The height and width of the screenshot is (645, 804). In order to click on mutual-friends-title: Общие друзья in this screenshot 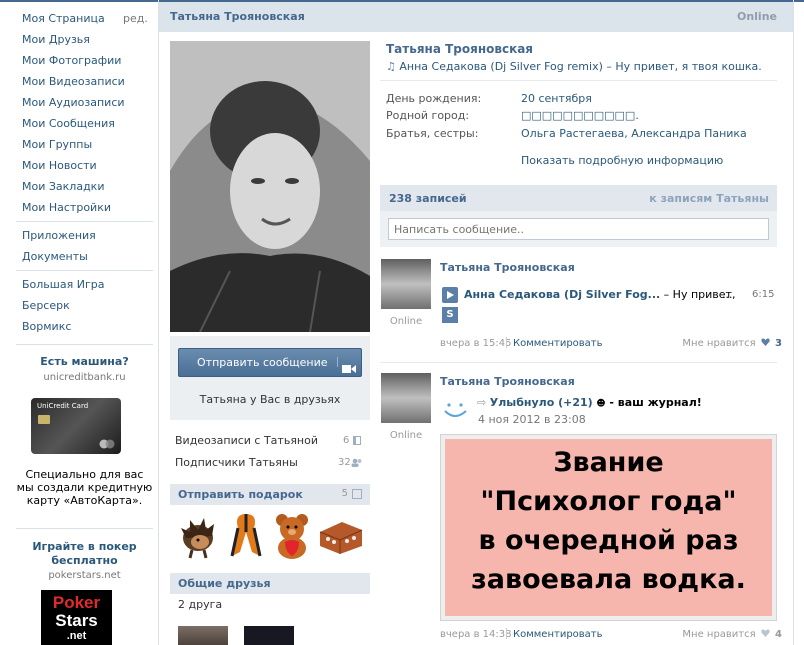, I will do `click(224, 583)`.